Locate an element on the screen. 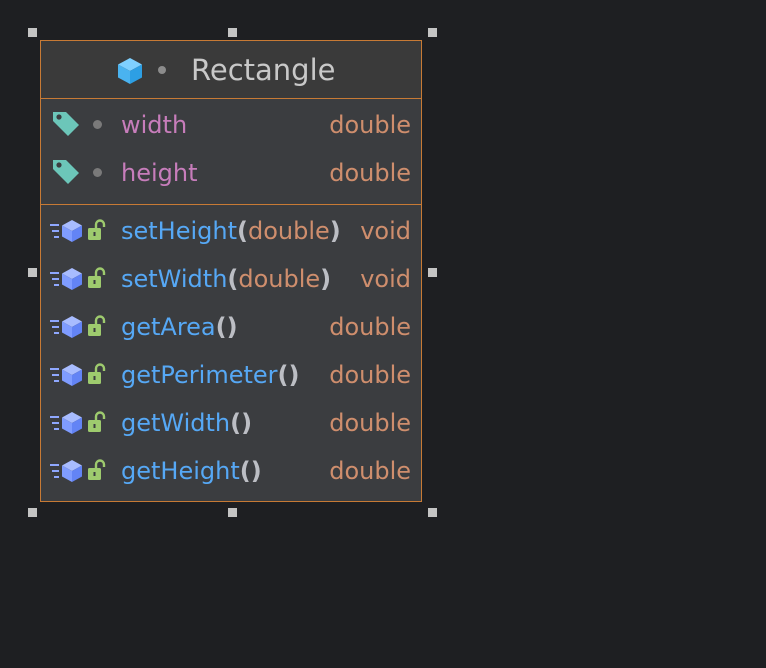 The width and height of the screenshot is (766, 668). method-signature: getWidth() is located at coordinates (186, 423).